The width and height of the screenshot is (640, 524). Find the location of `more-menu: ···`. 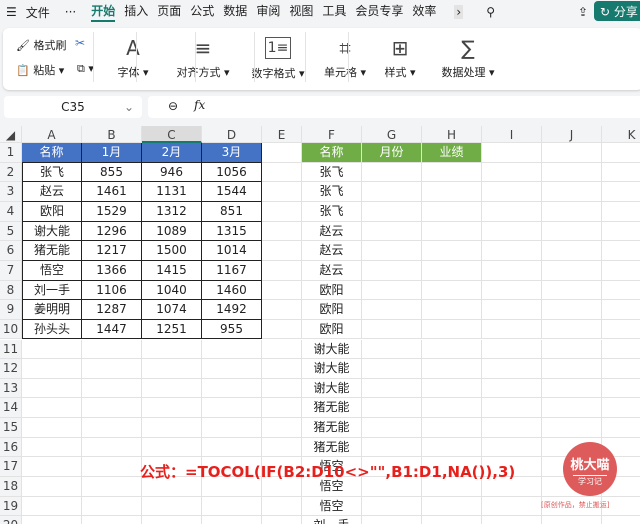

more-menu: ··· is located at coordinates (70, 12).